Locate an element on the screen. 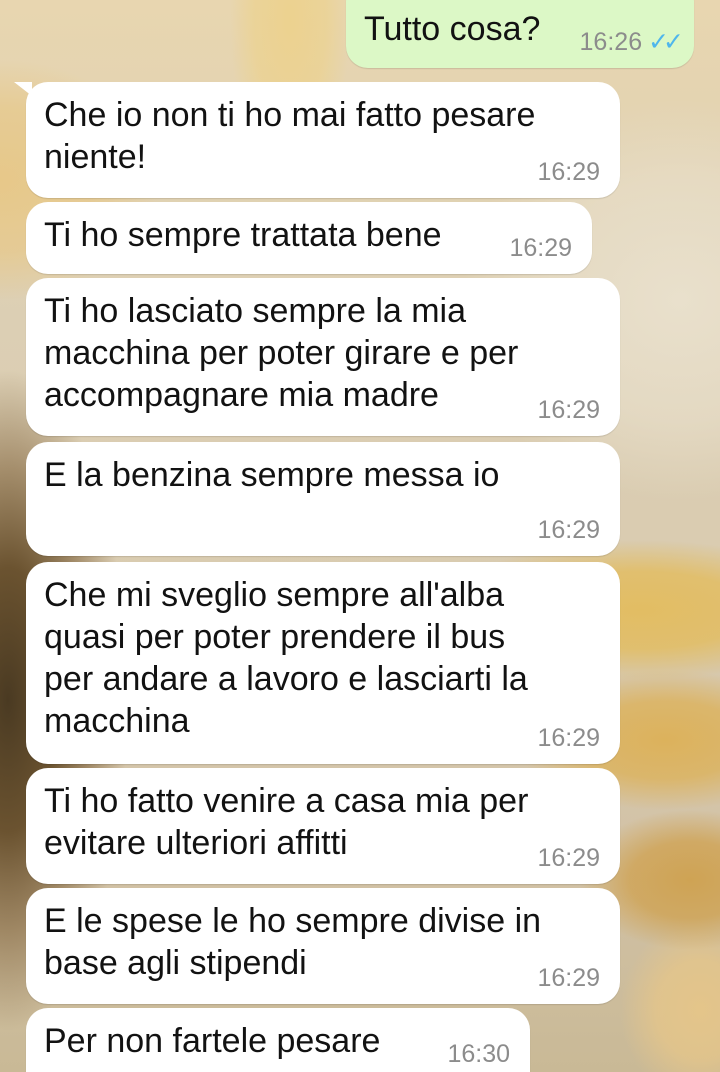 The height and width of the screenshot is (1072, 720). incoming-message: Per non fartele pesare 16:30 is located at coordinates (278, 1040).